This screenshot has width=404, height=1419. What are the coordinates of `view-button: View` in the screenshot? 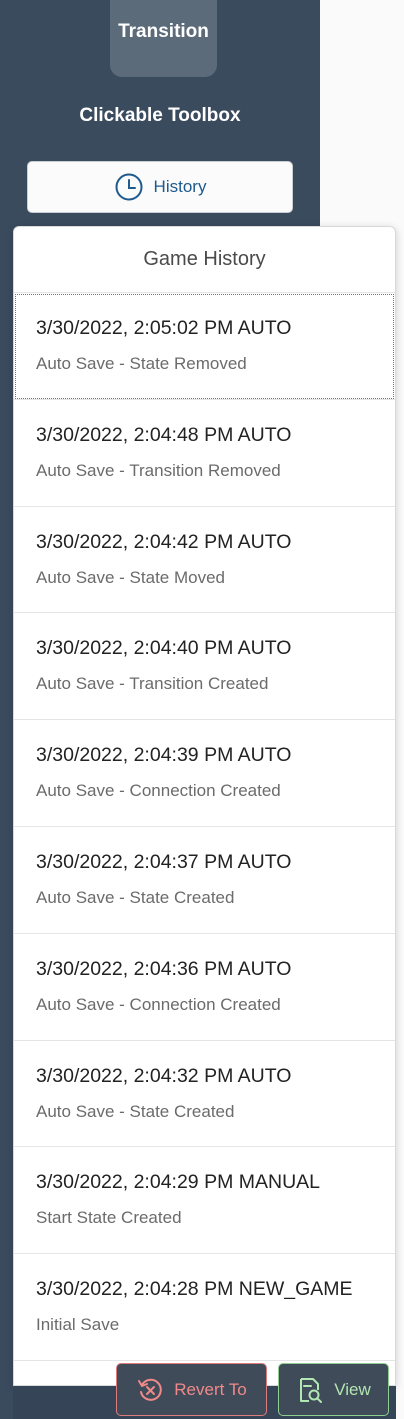 It's located at (333, 1389).